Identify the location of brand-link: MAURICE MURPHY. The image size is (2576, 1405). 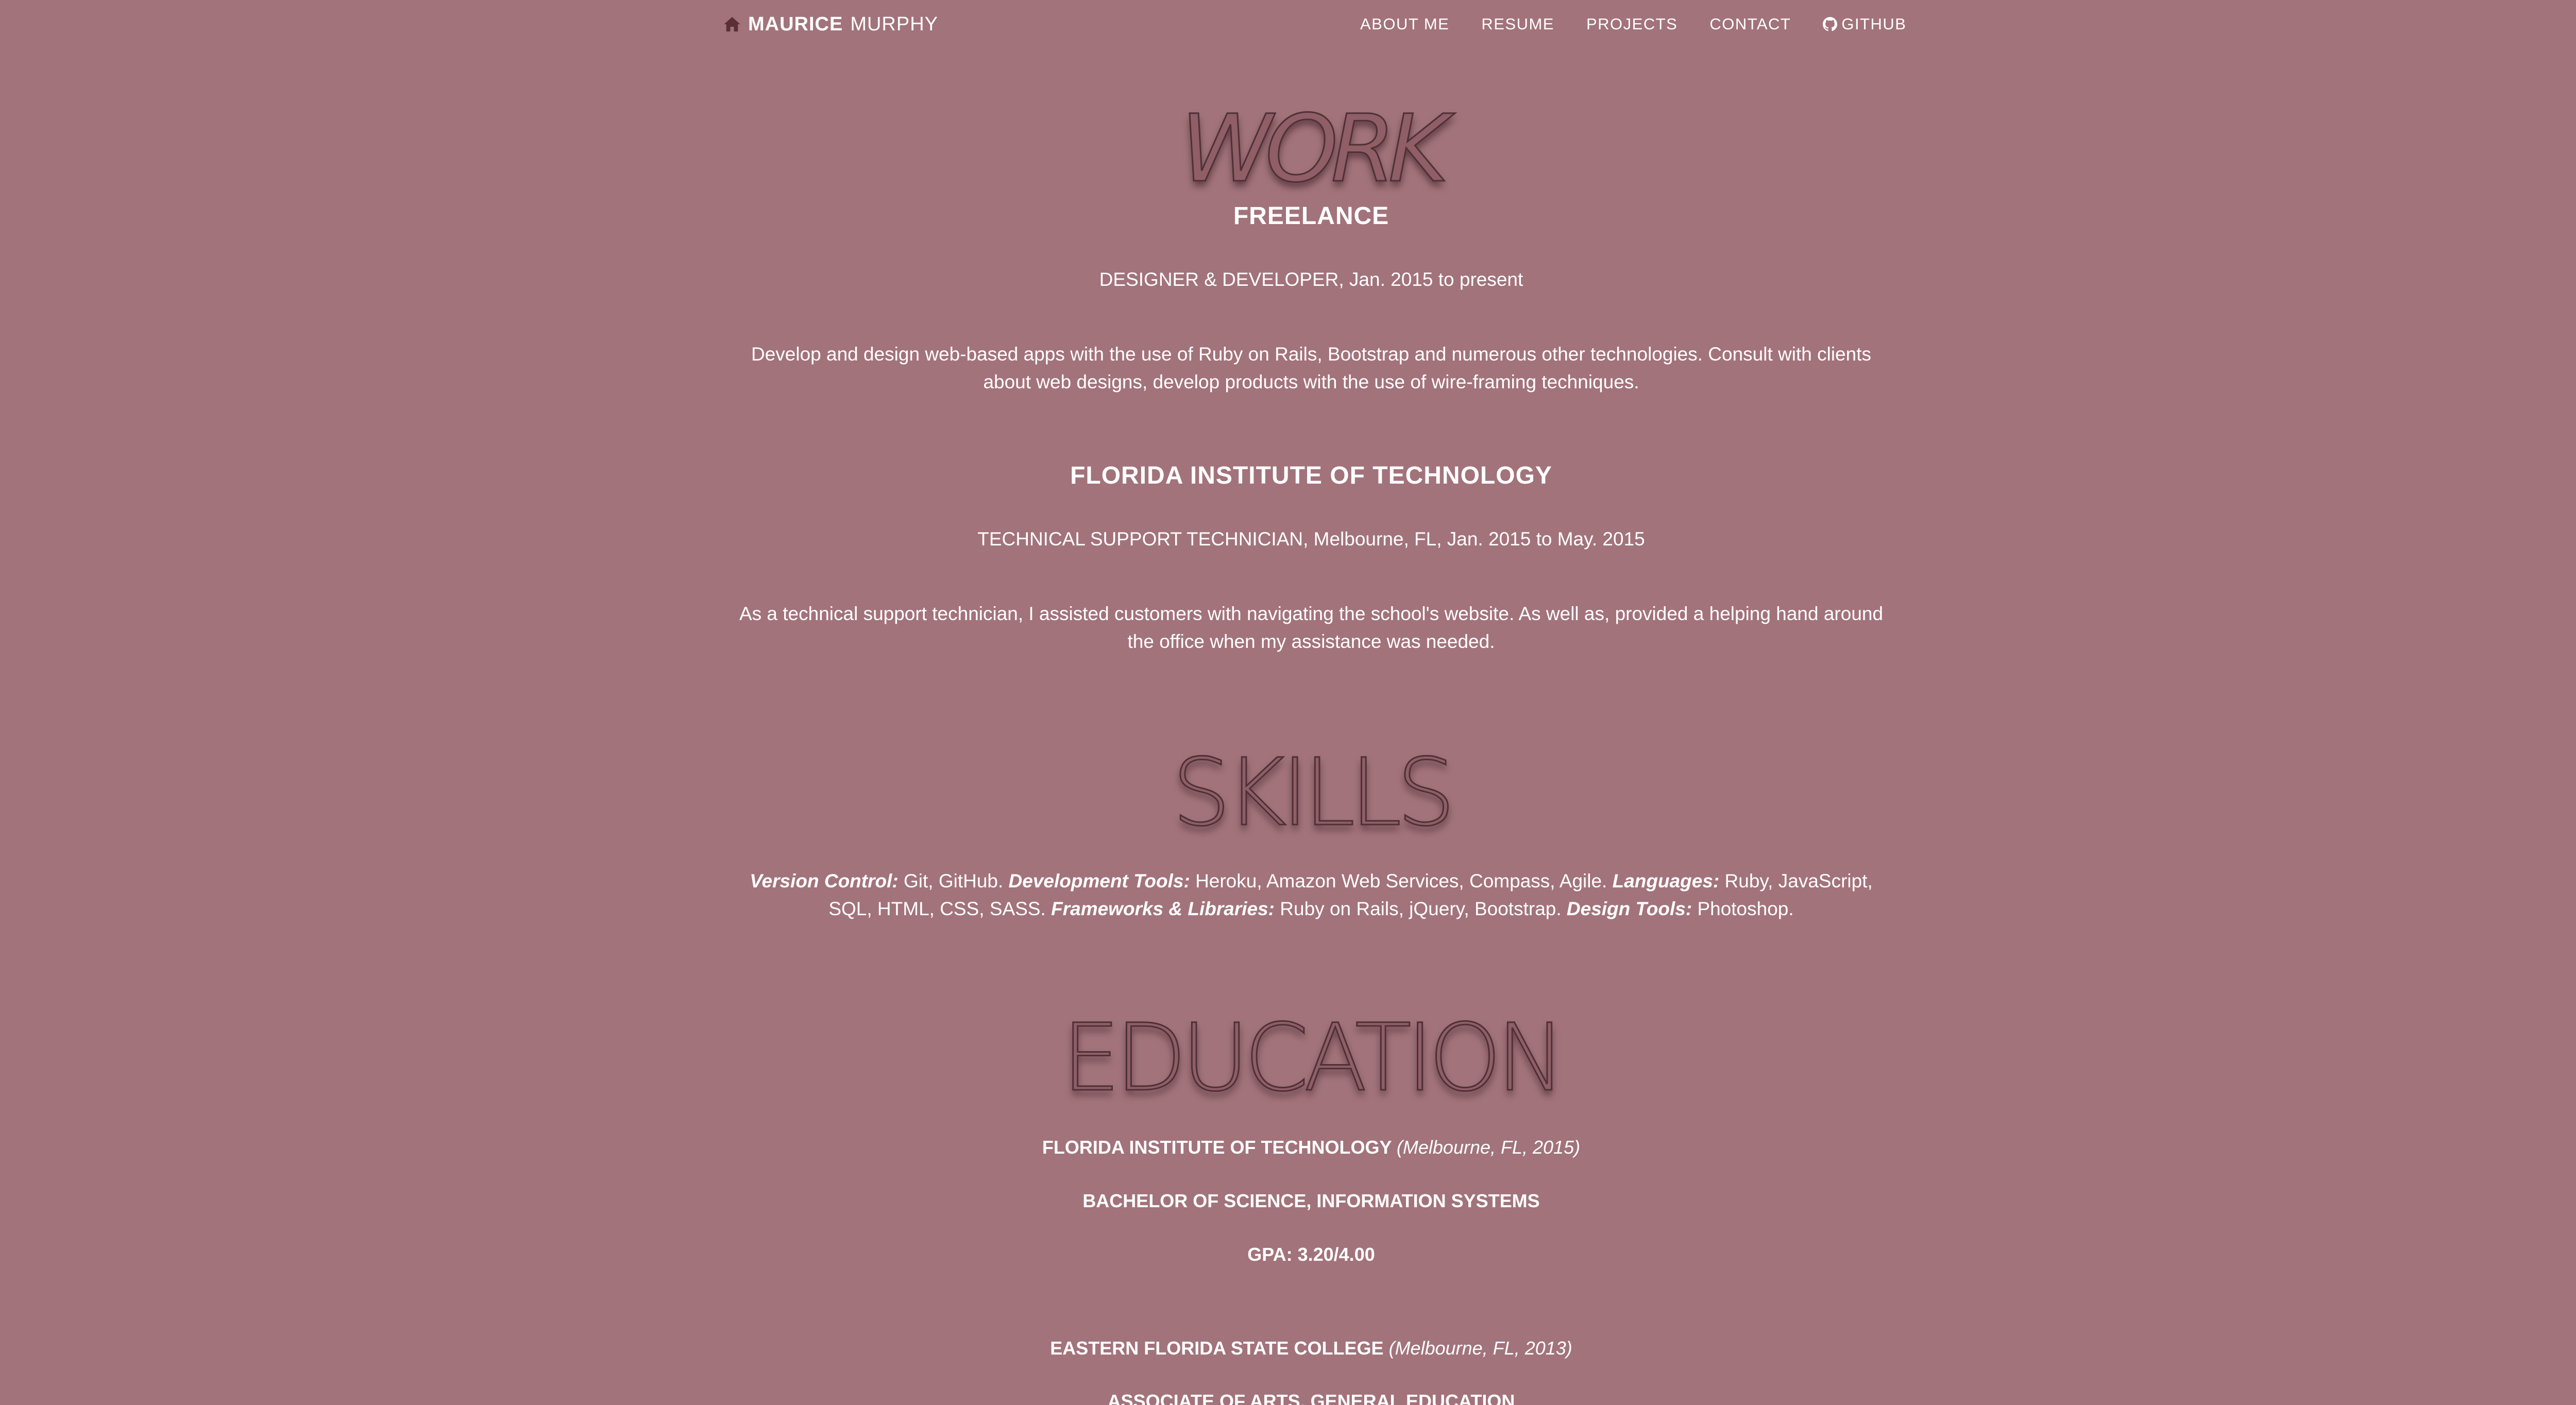
(830, 24).